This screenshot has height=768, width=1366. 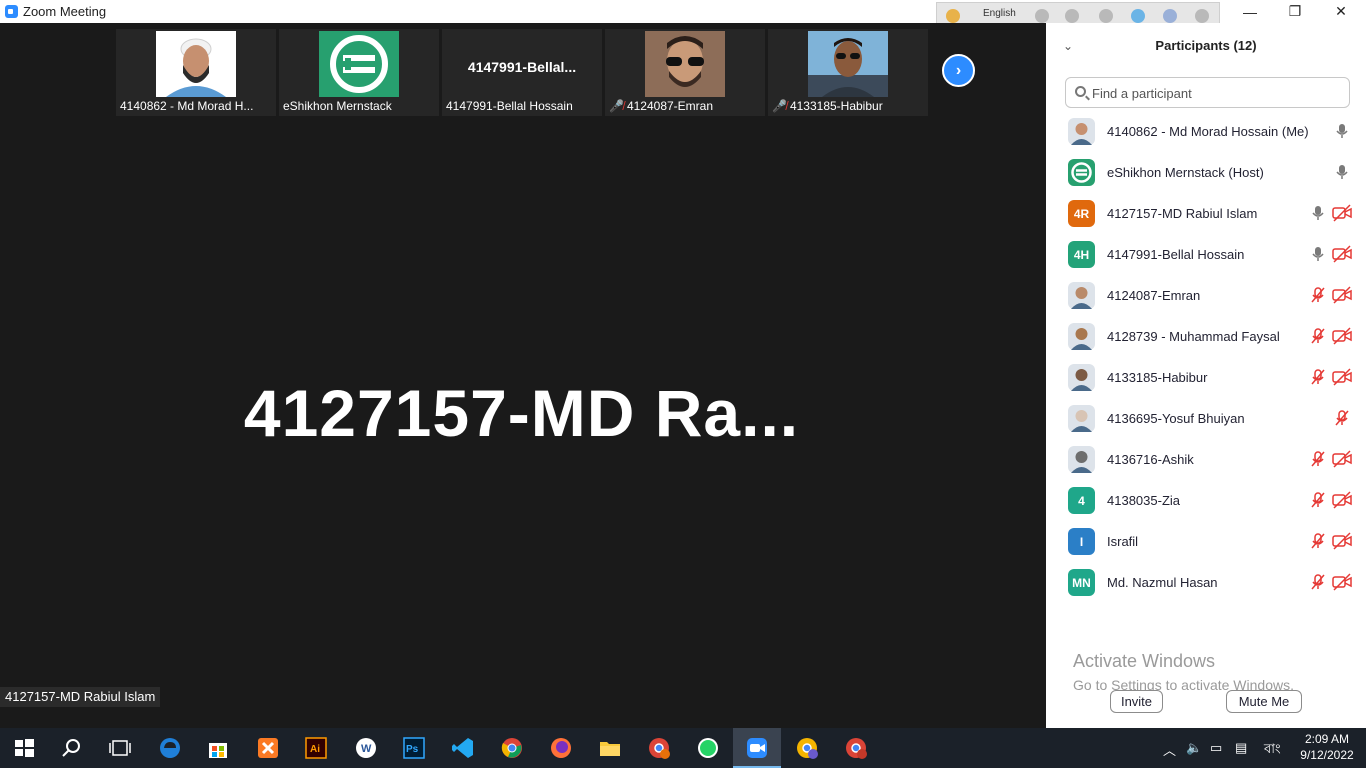 I want to click on close-button: ✕, so click(x=1341, y=11).